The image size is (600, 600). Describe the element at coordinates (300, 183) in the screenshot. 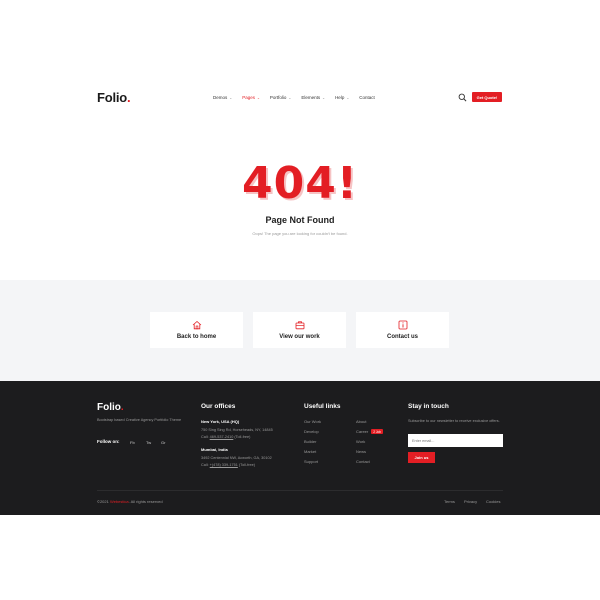

I see `error-code: 404!` at that location.